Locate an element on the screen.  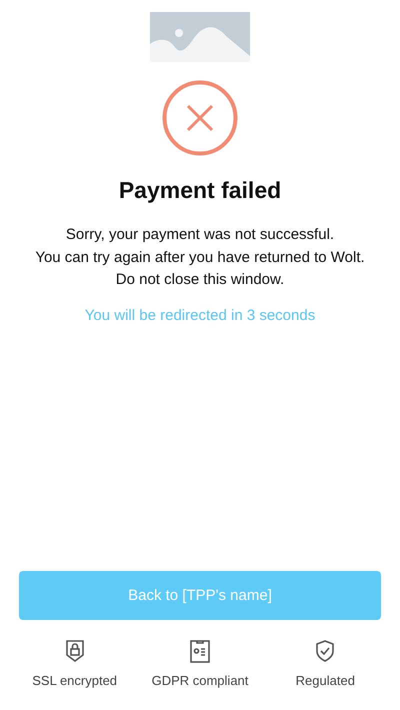
back-button: Back to [TPP's name] is located at coordinates (200, 595).